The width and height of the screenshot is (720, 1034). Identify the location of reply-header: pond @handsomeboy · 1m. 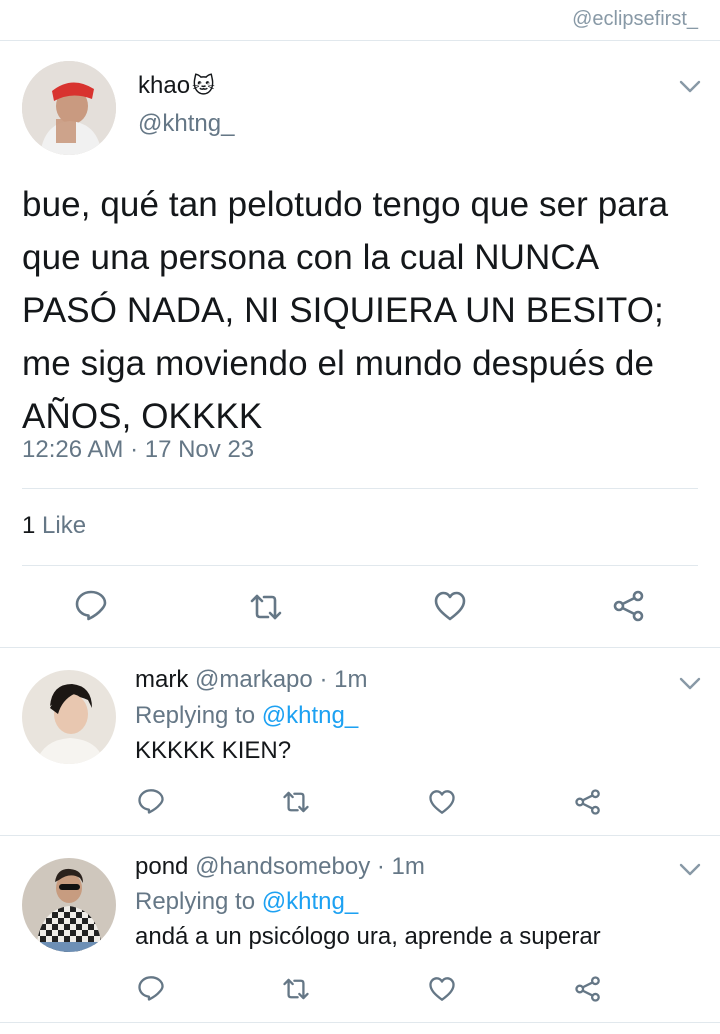
(280, 867).